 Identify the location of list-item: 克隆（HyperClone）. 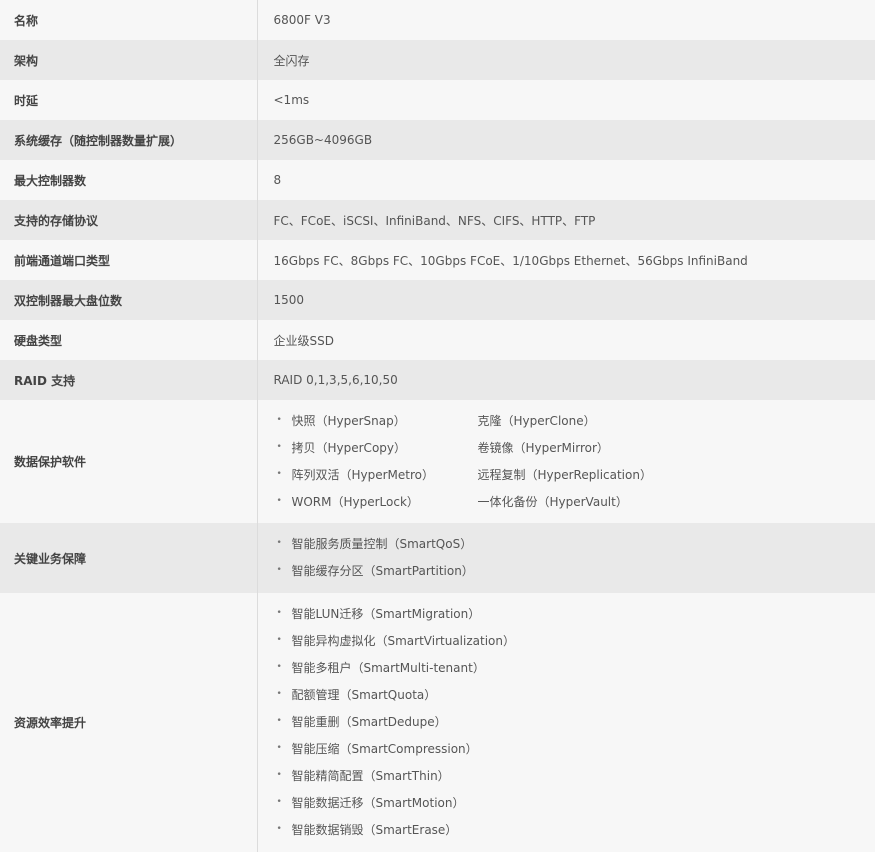
(536, 420).